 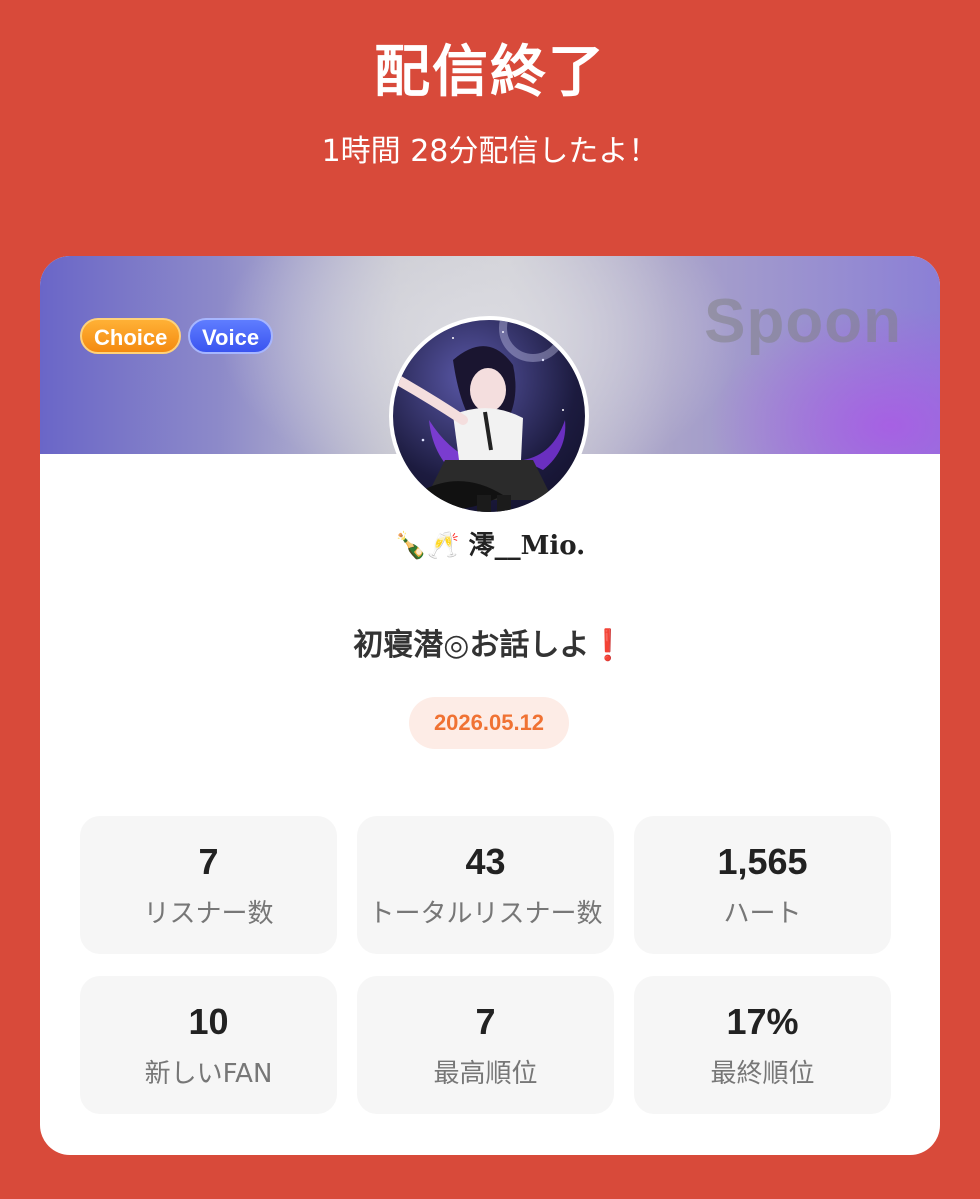 What do you see at coordinates (231, 336) in the screenshot?
I see `voice-badge: Voice` at bounding box center [231, 336].